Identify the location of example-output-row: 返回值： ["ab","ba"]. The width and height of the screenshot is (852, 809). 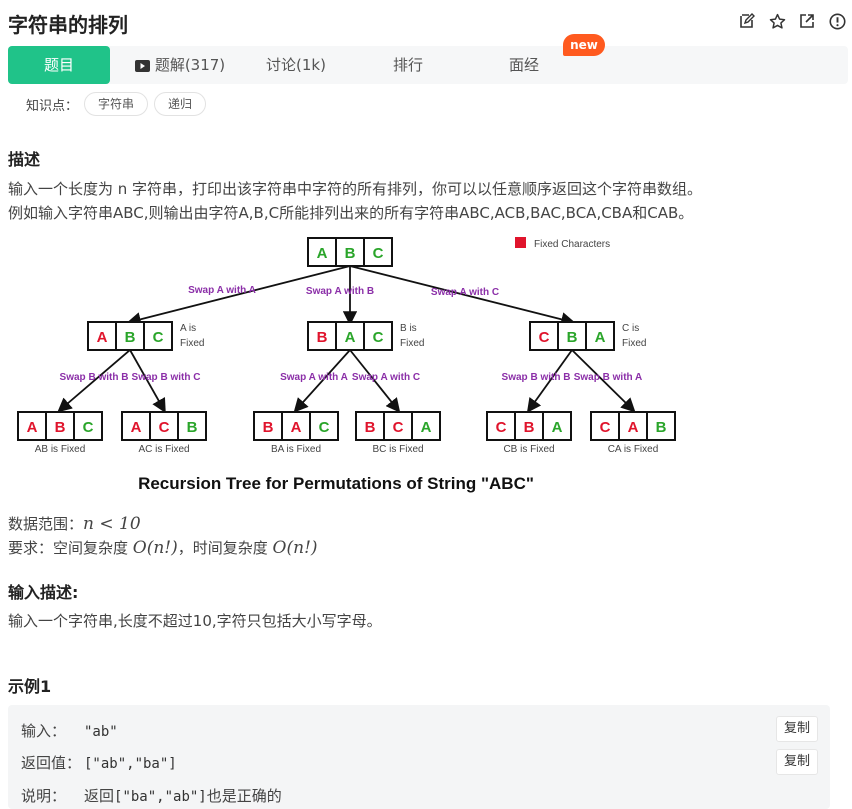
(99, 762).